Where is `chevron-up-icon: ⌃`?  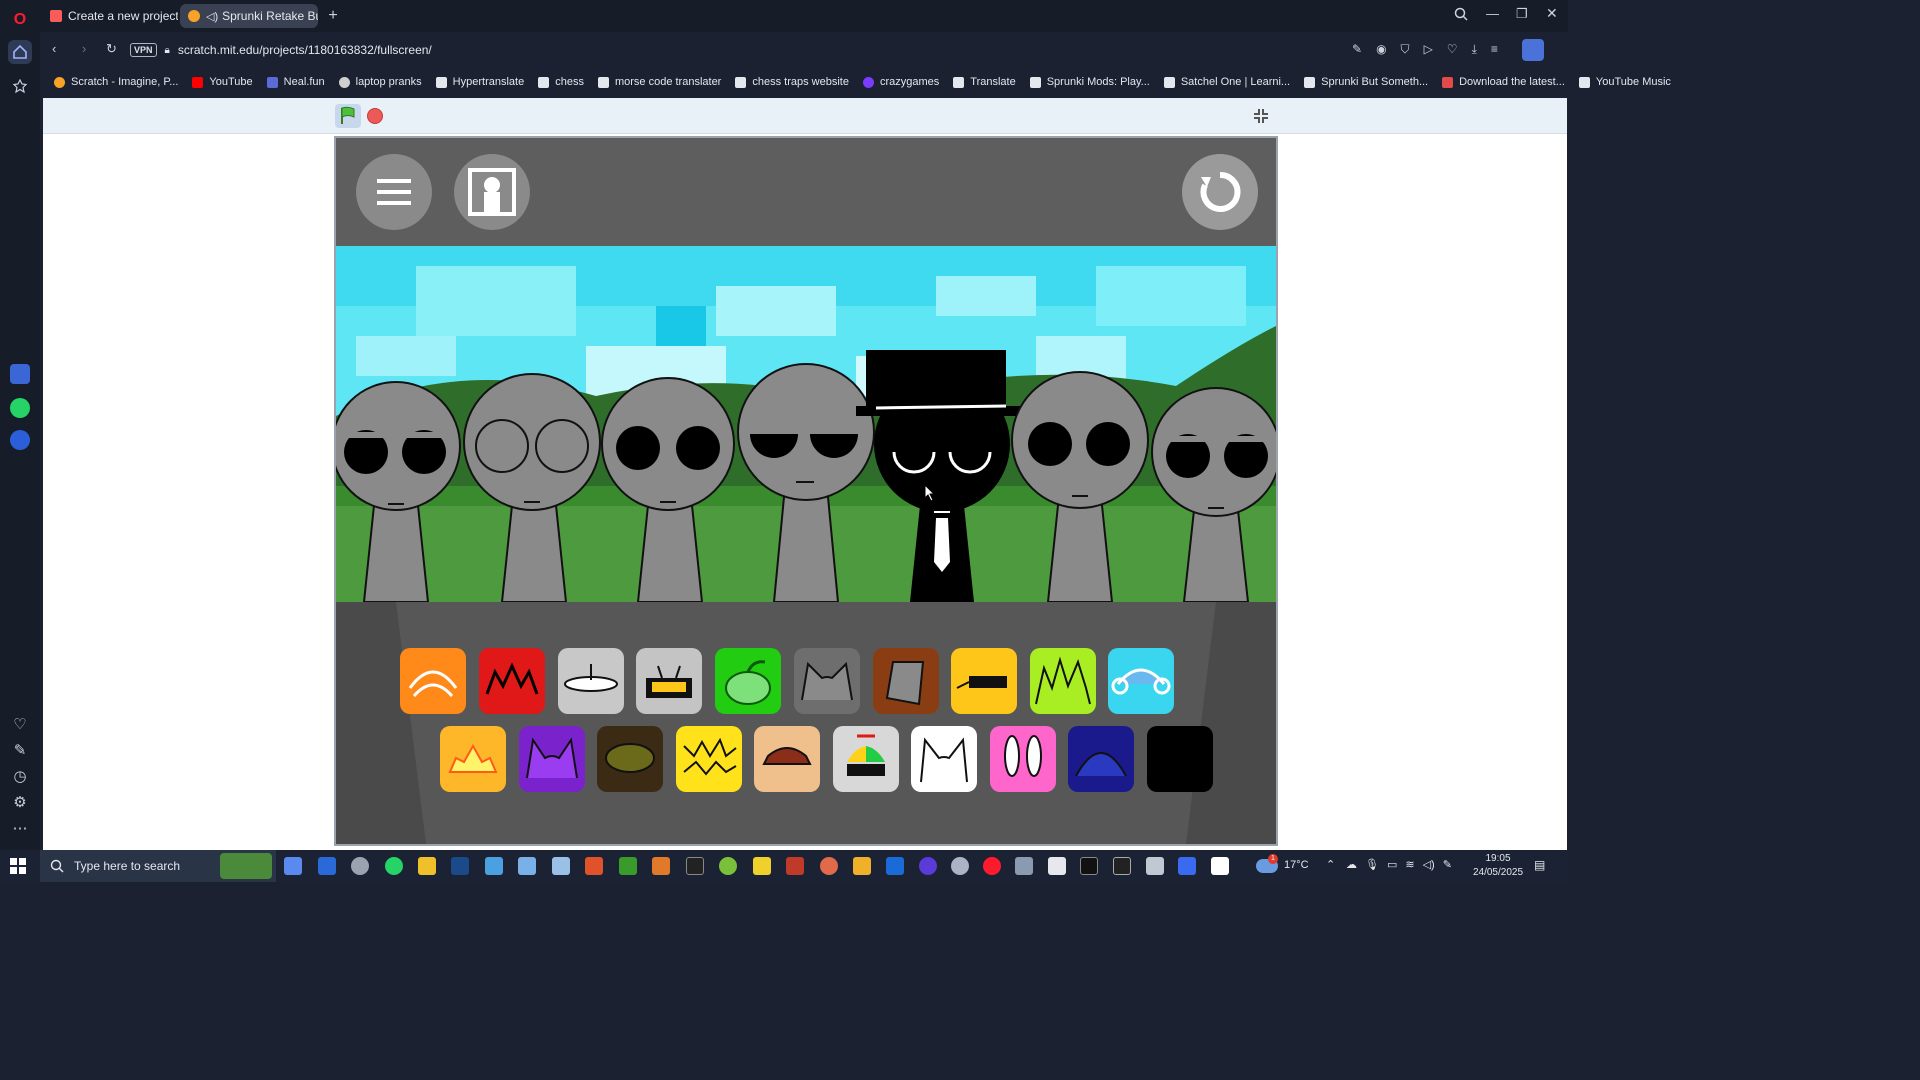
chevron-up-icon: ⌃ is located at coordinates (1330, 864).